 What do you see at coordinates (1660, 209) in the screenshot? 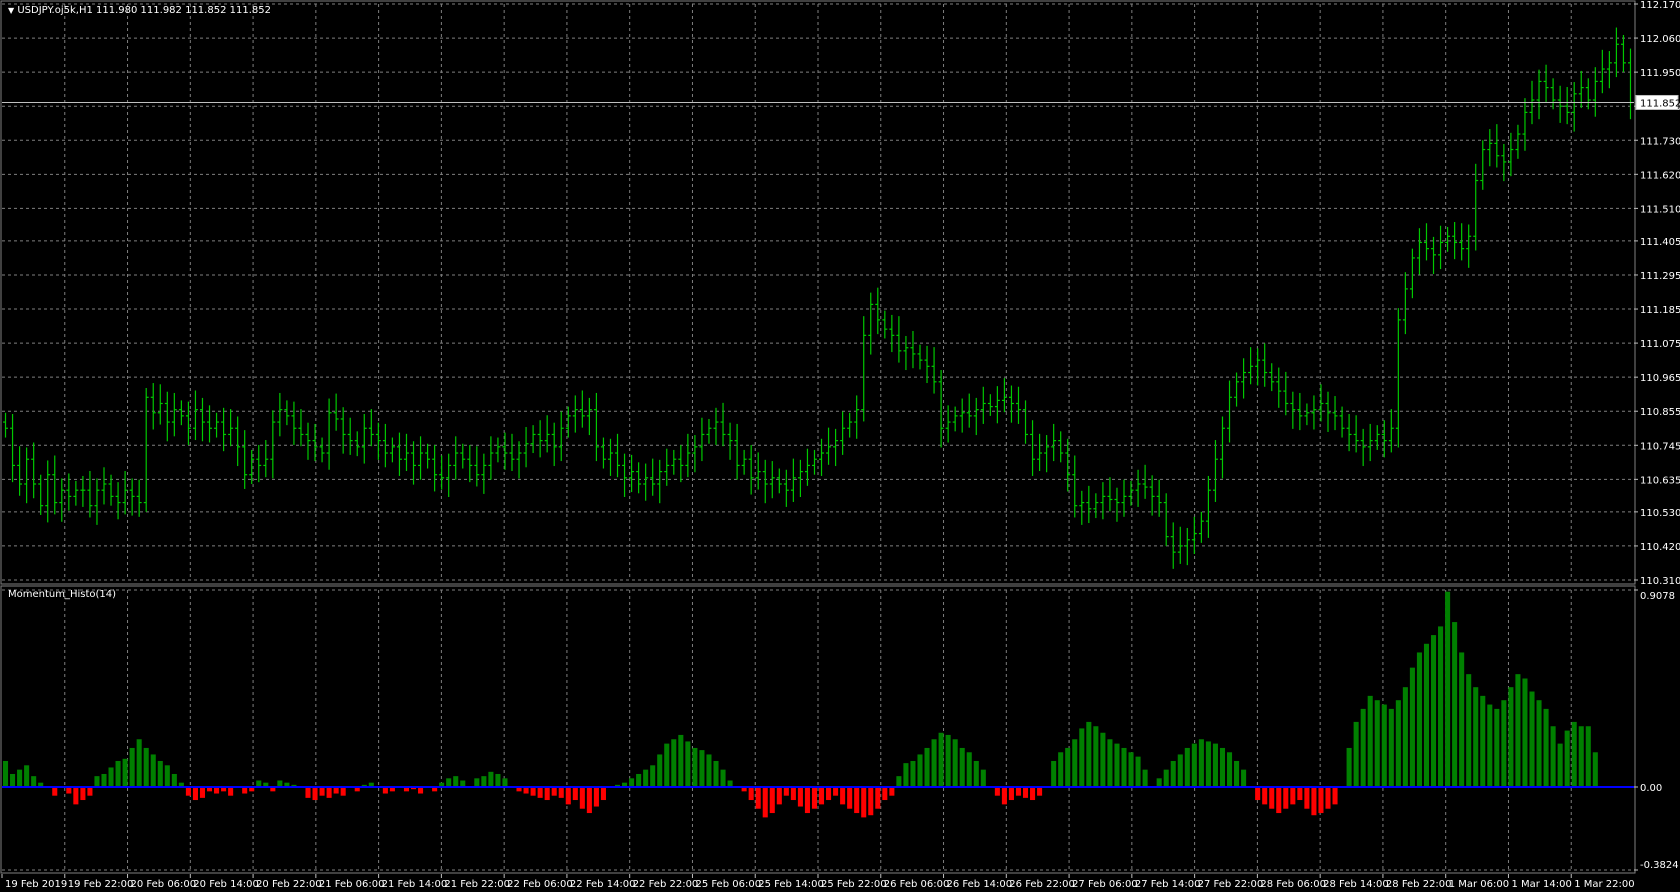
I see `price-level-label: 111.510` at bounding box center [1660, 209].